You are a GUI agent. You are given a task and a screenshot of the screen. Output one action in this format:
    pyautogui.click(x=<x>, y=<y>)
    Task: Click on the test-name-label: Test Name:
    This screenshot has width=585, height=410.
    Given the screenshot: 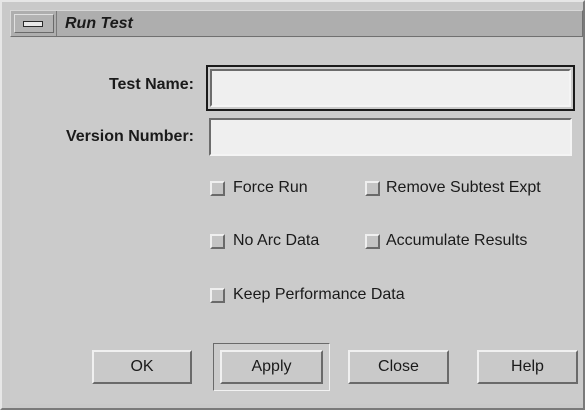 What is the action you would take?
    pyautogui.click(x=151, y=84)
    